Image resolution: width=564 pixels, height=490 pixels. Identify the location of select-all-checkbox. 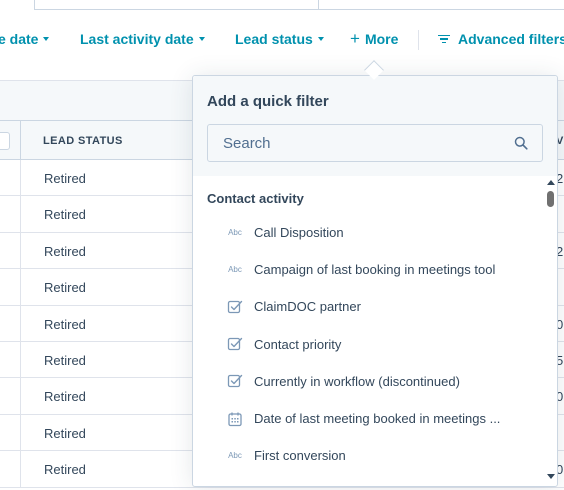
(5, 141).